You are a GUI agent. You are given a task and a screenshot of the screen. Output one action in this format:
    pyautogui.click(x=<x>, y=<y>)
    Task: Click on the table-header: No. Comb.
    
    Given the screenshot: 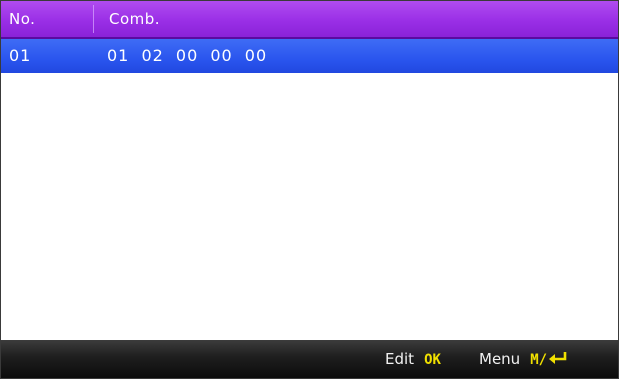 What is the action you would take?
    pyautogui.click(x=309, y=20)
    